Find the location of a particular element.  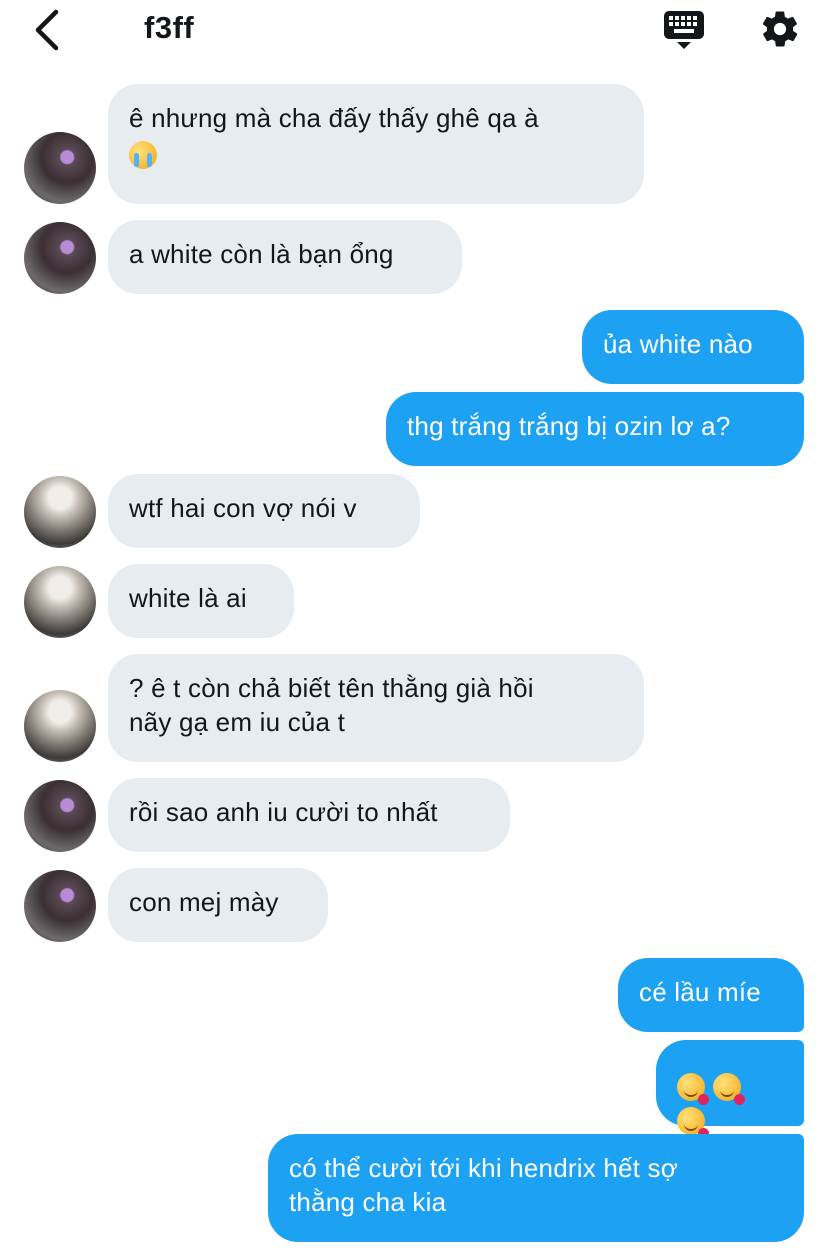

message-bubble-outgoing: cé lầu míe is located at coordinates (711, 995).